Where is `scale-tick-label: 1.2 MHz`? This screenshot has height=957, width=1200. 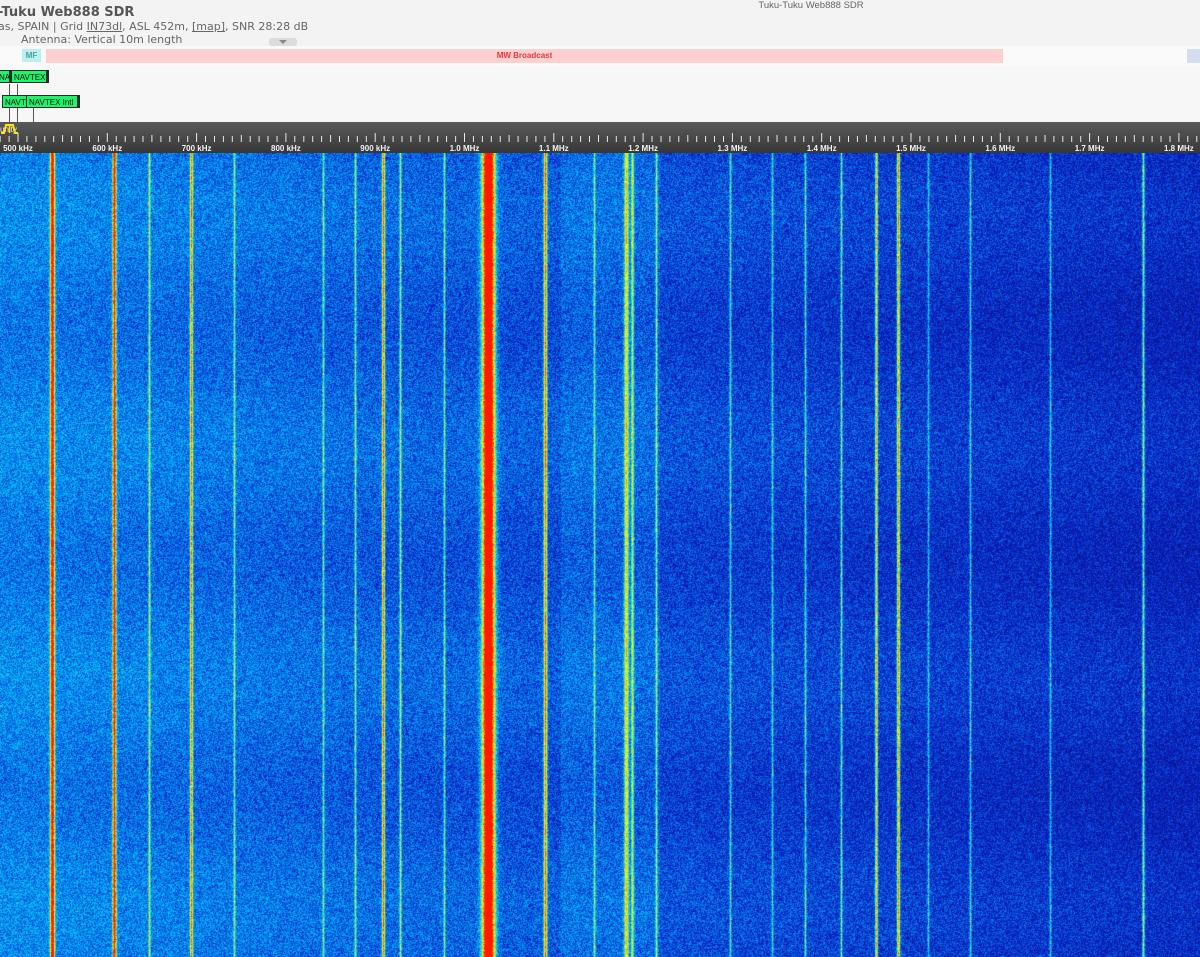 scale-tick-label: 1.2 MHz is located at coordinates (643, 148).